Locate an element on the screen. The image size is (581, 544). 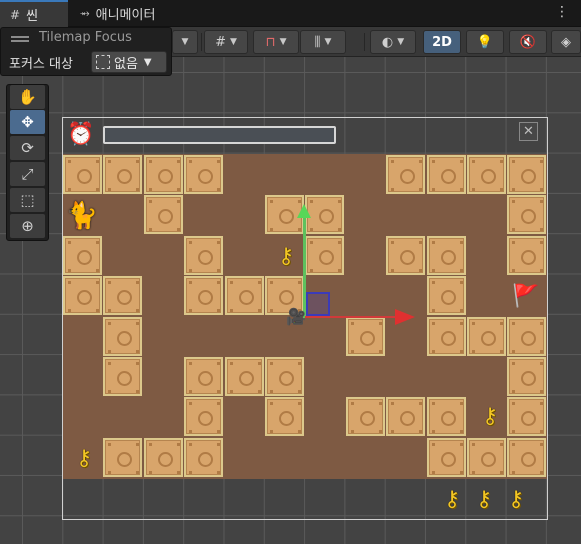
move-arrows-icon: ✥ is located at coordinates (27, 122).